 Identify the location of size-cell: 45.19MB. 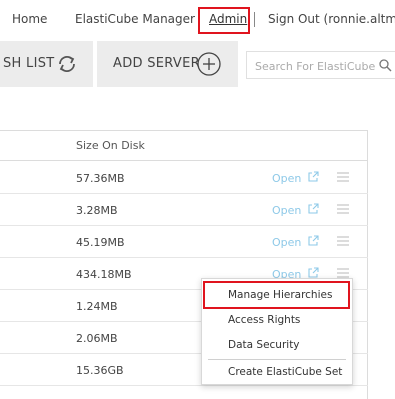
(100, 242).